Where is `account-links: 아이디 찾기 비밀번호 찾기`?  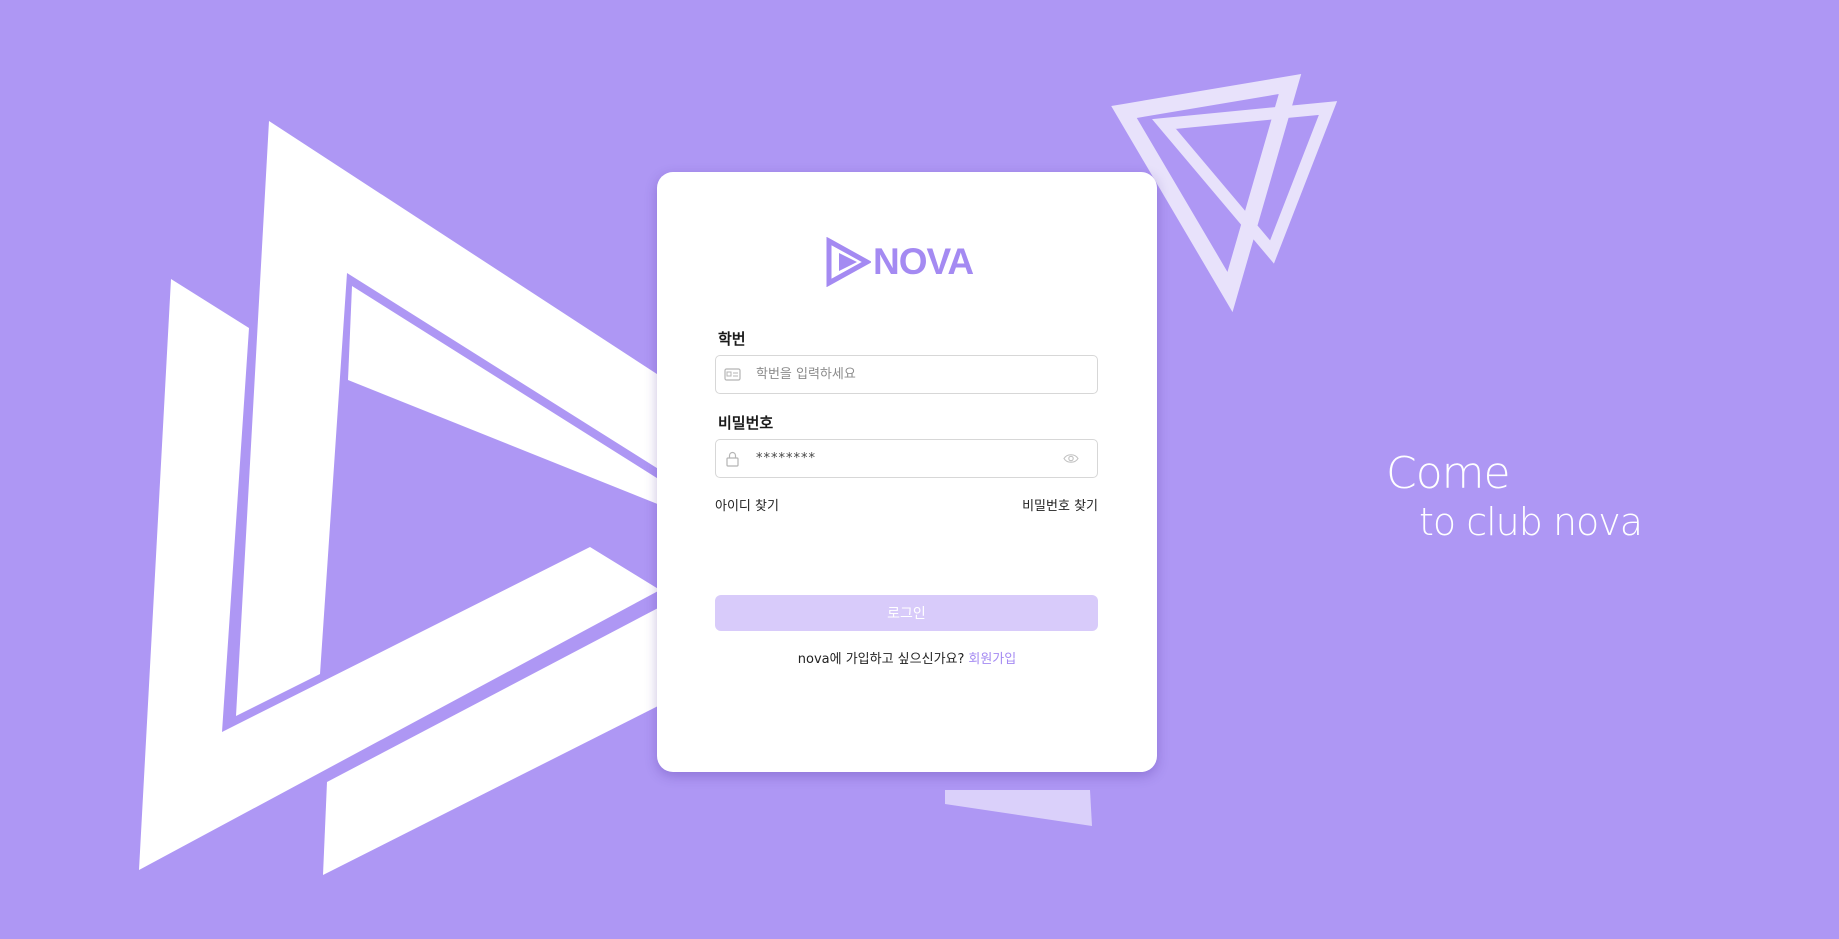 account-links: 아이디 찾기 비밀번호 찾기 is located at coordinates (906, 504).